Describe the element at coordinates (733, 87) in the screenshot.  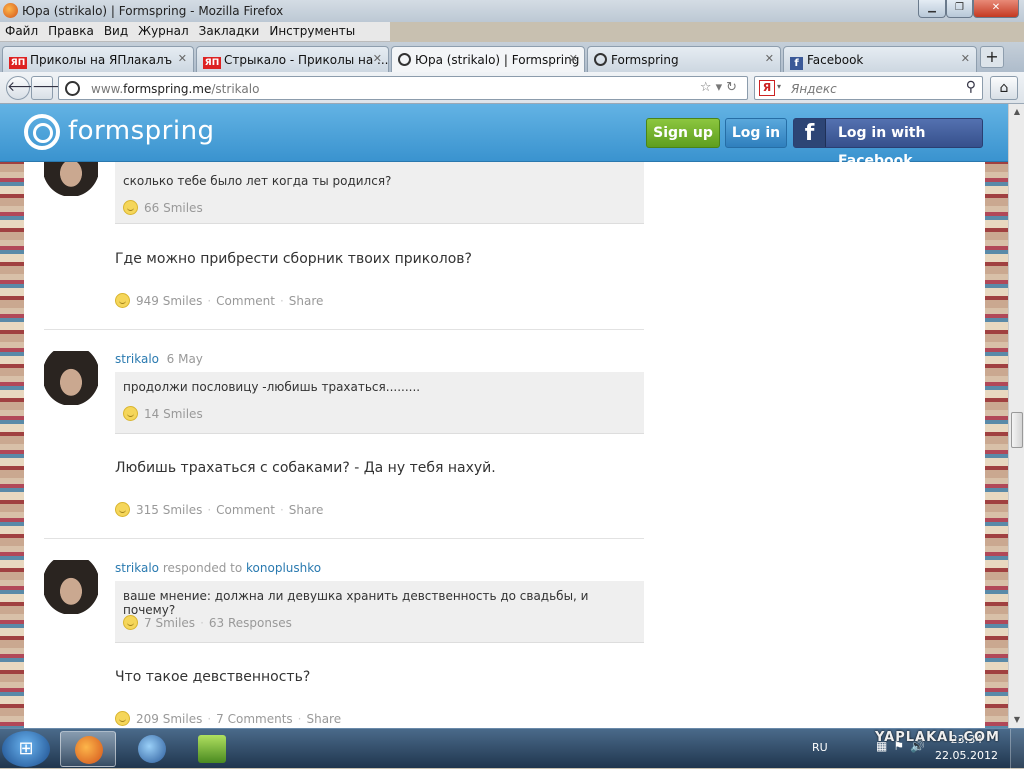
I see `reload-icon: ↻` at that location.